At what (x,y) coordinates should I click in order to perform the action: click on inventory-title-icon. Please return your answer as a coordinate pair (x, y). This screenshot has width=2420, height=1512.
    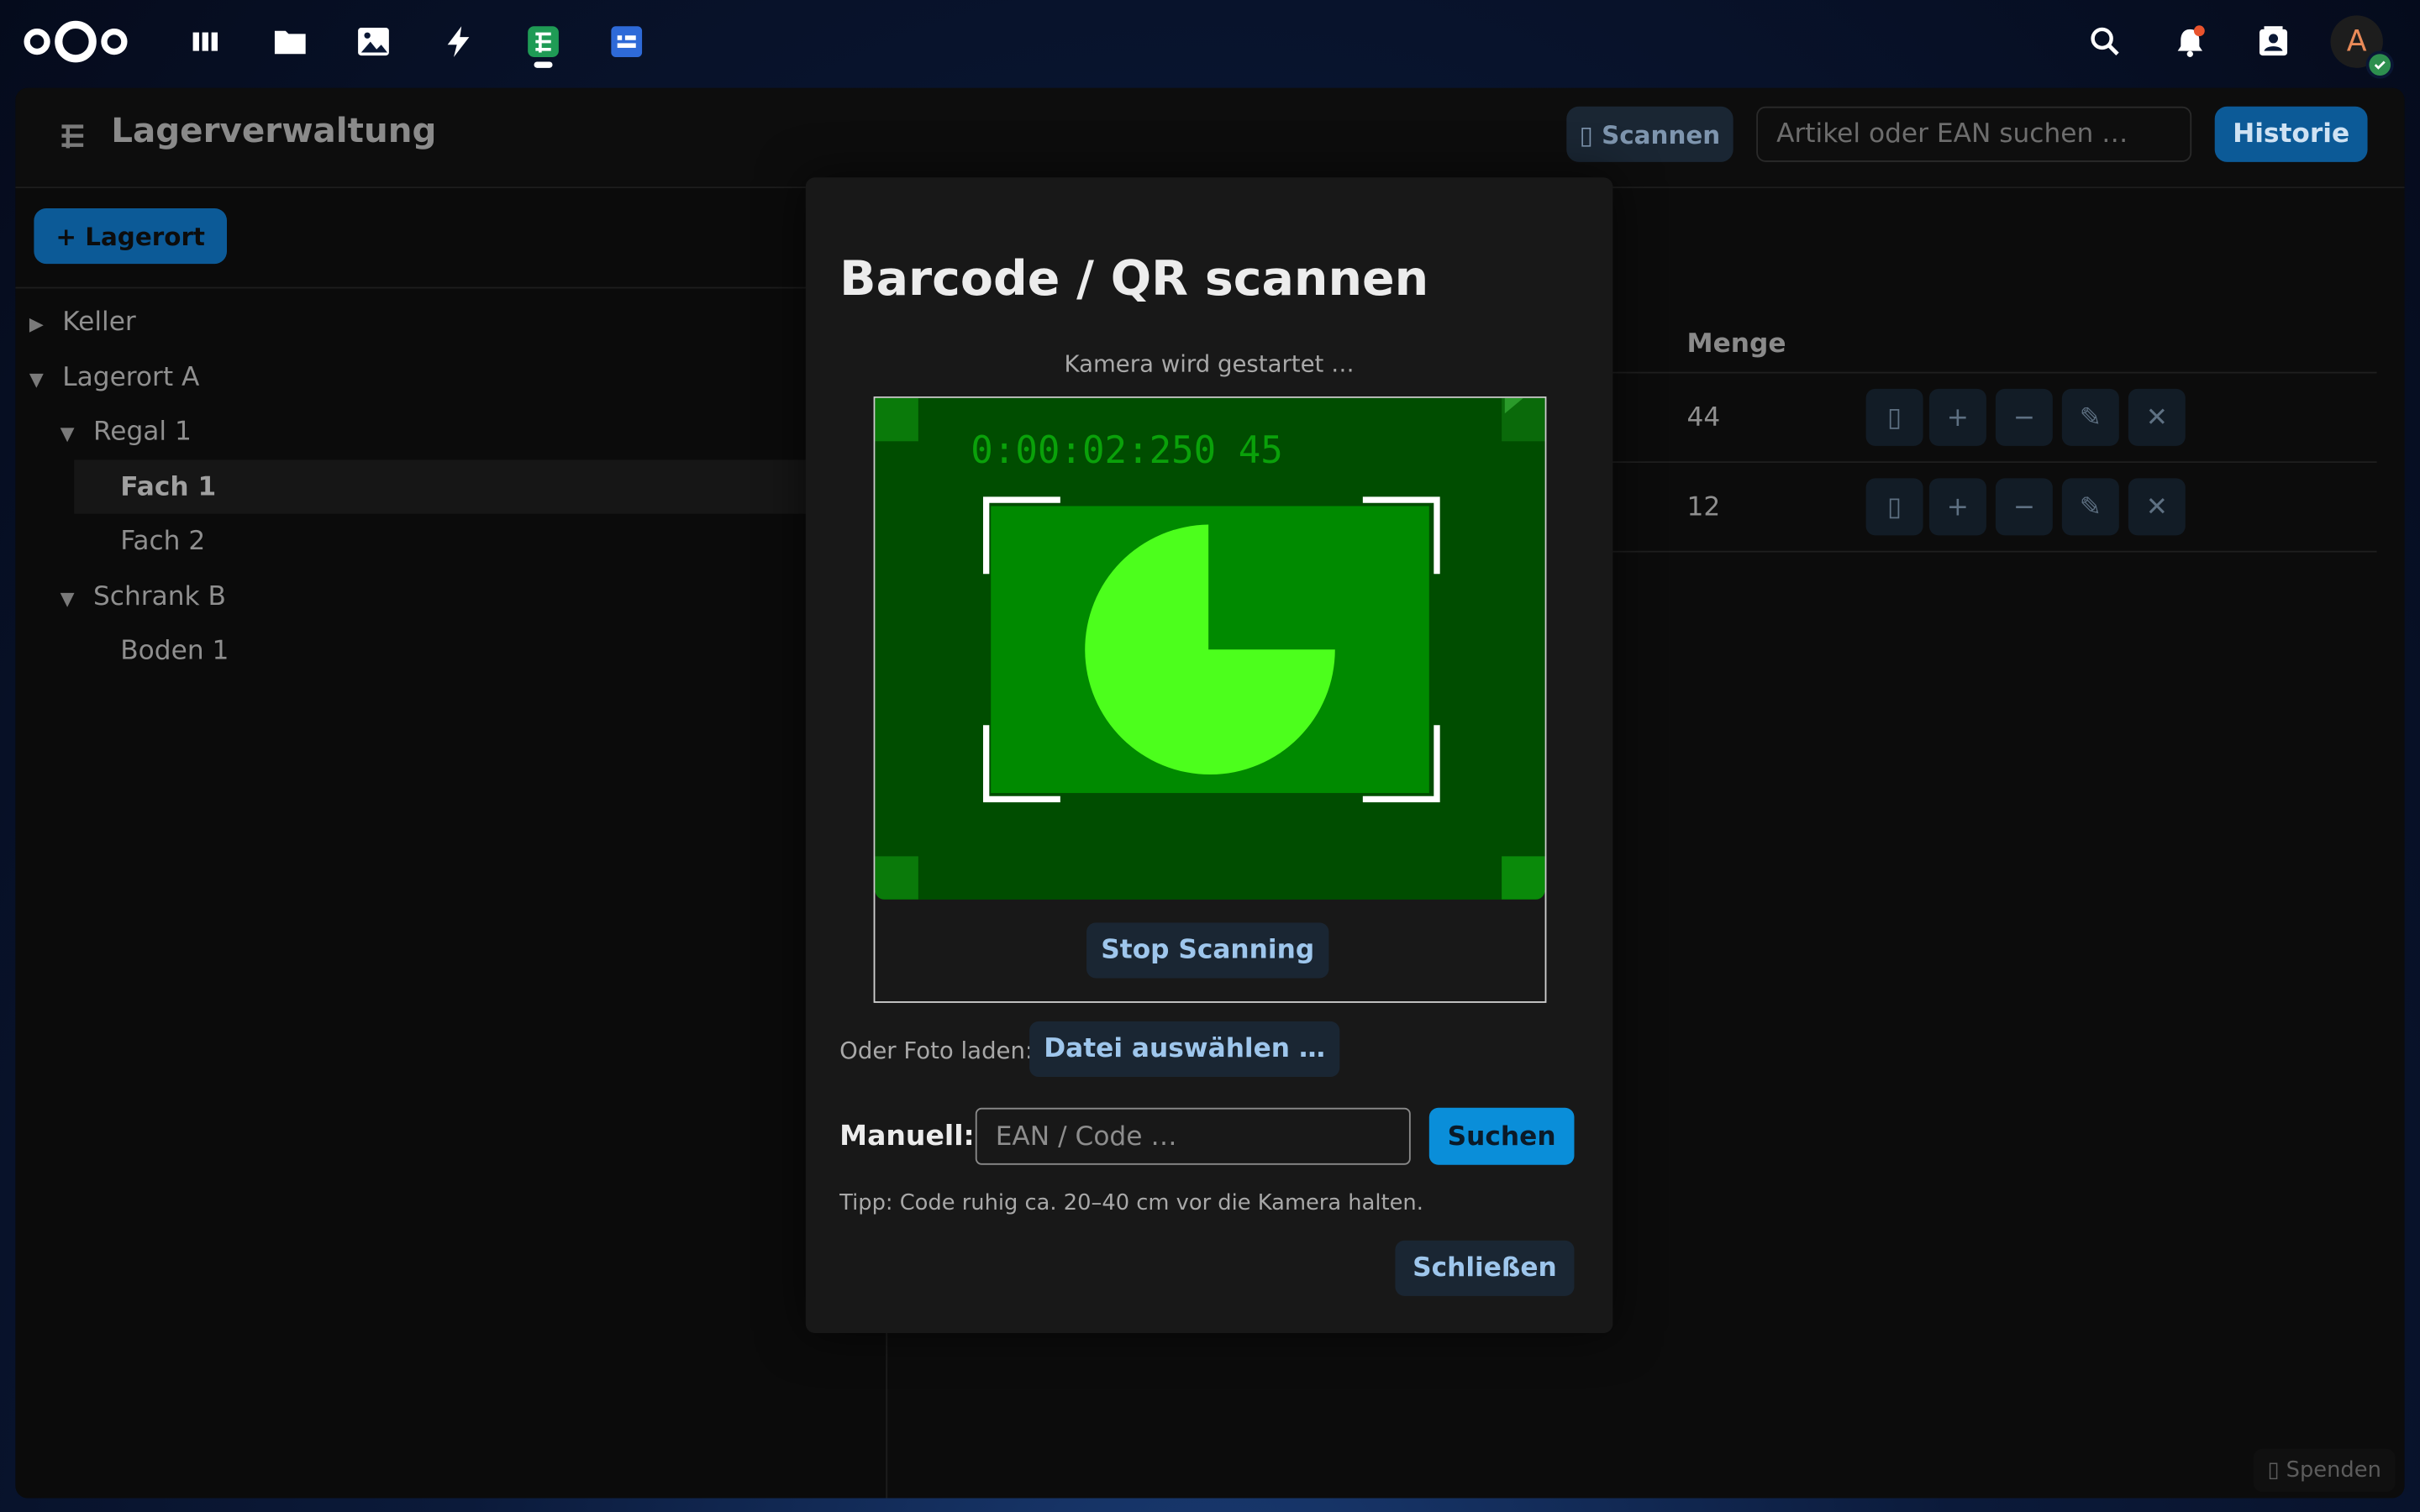
    Looking at the image, I should click on (73, 136).